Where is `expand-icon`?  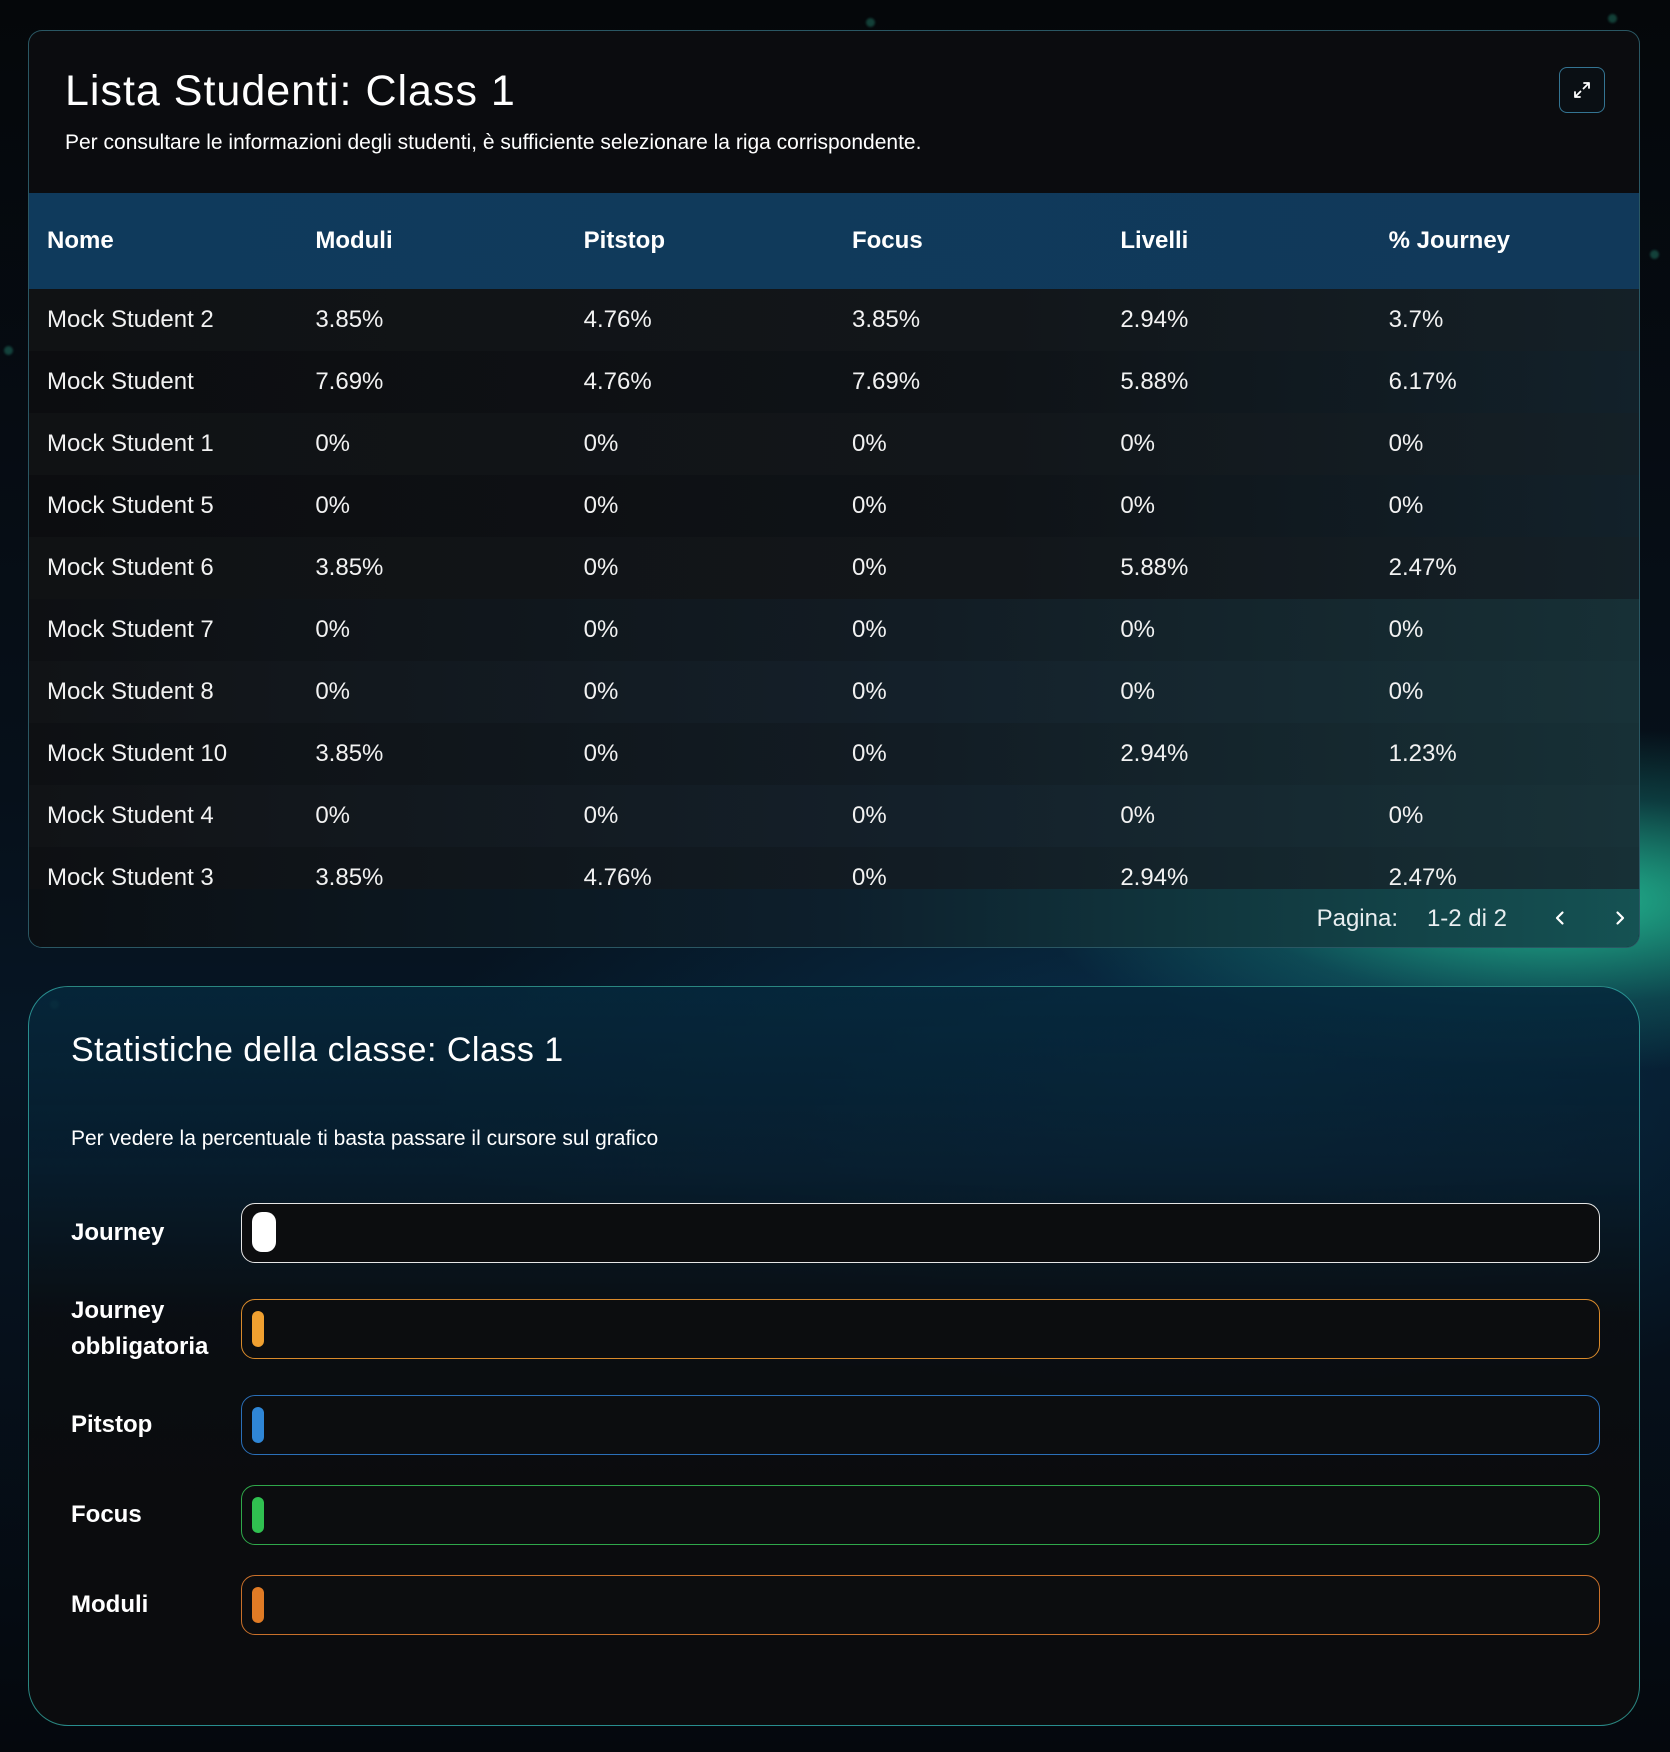
expand-icon is located at coordinates (1582, 90).